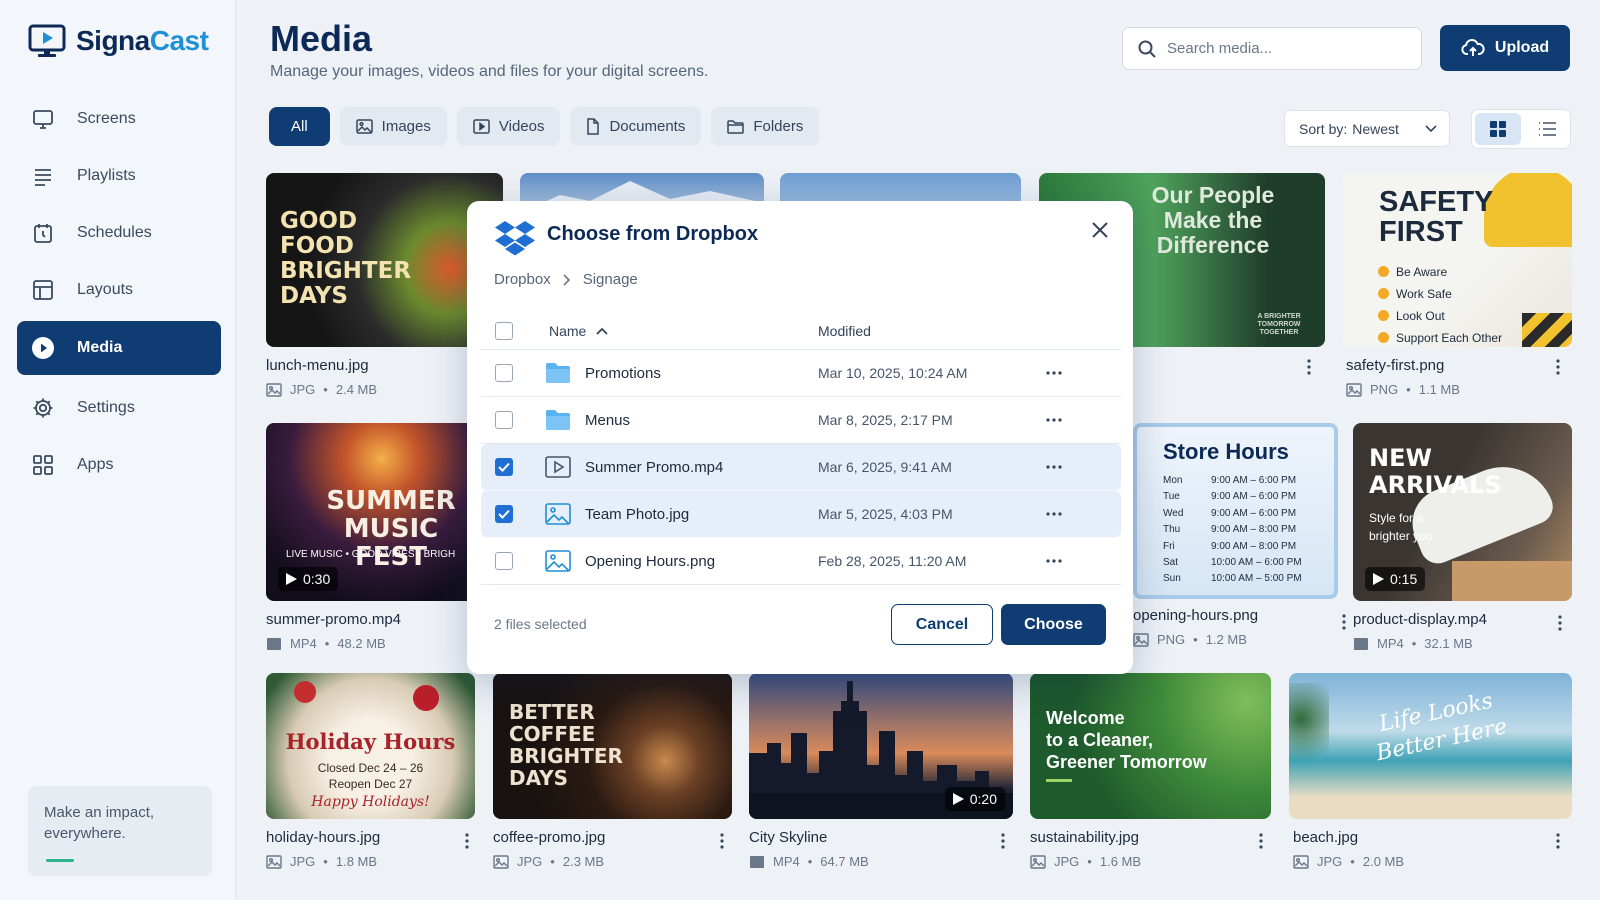  Describe the element at coordinates (567, 331) in the screenshot. I see `column-header-name: Name` at that location.